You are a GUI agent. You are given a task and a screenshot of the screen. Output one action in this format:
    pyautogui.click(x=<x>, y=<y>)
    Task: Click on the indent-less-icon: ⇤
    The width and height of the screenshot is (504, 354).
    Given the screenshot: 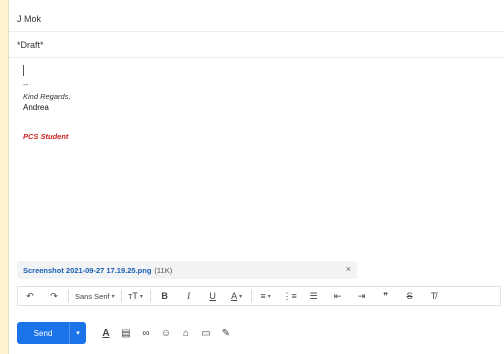 What is the action you would take?
    pyautogui.click(x=338, y=296)
    